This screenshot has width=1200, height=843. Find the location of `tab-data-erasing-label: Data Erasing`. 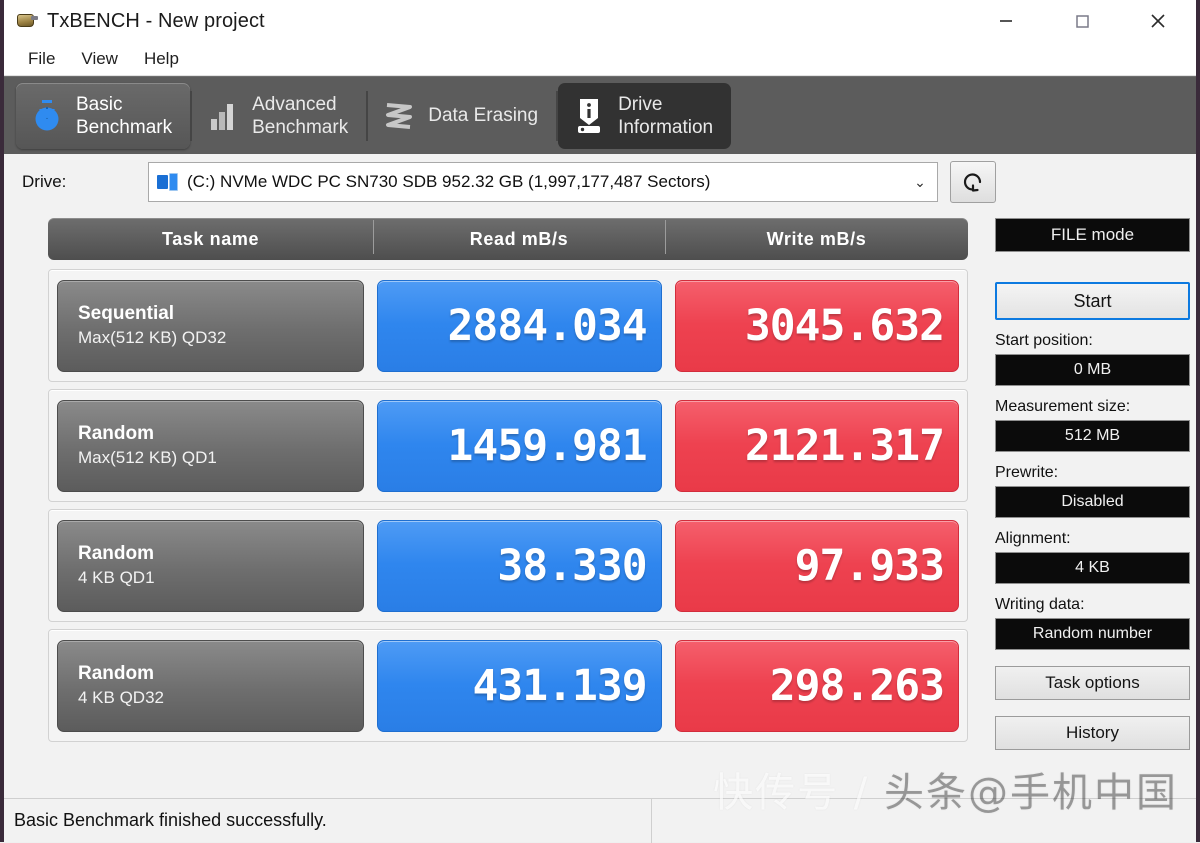

tab-data-erasing-label: Data Erasing is located at coordinates (483, 115).